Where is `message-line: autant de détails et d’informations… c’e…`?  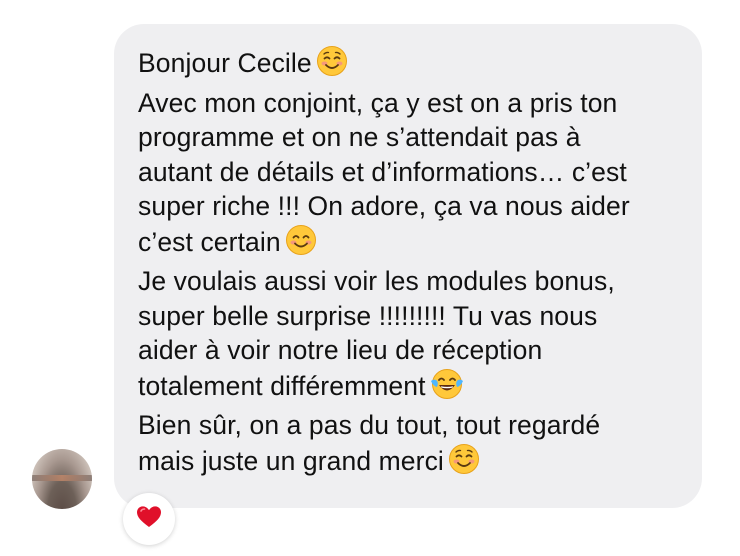 message-line: autant de détails et d’informations… c’e… is located at coordinates (382, 171).